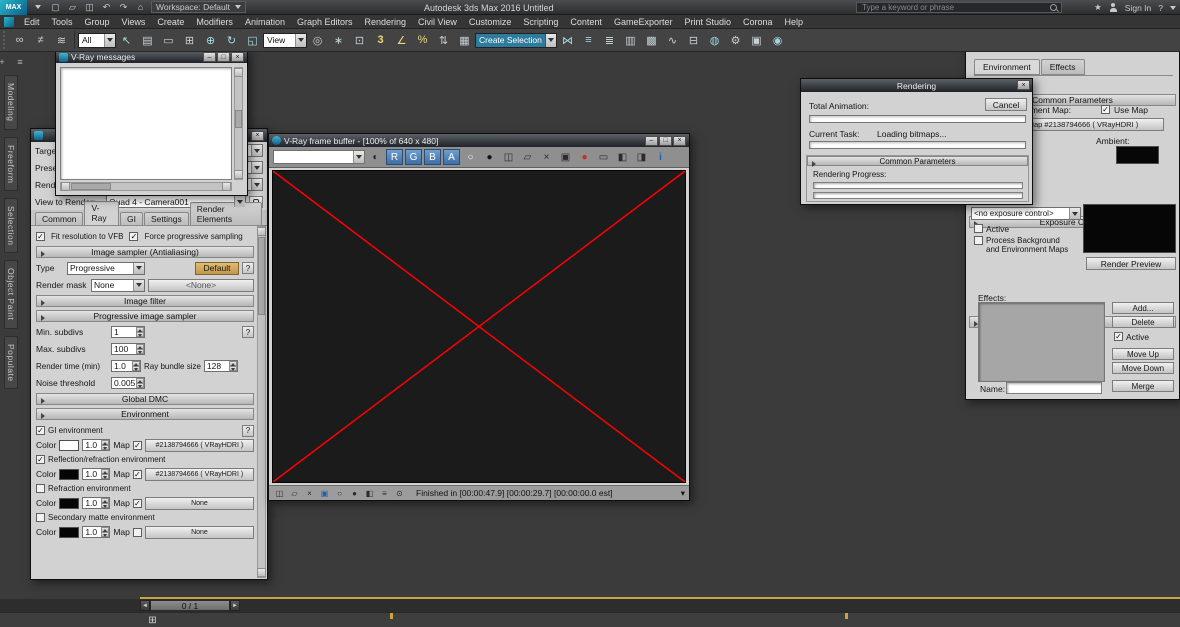 The height and width of the screenshot is (627, 1180). Describe the element at coordinates (225, 213) in the screenshot. I see `tab-render-elements: Render Elements` at that location.